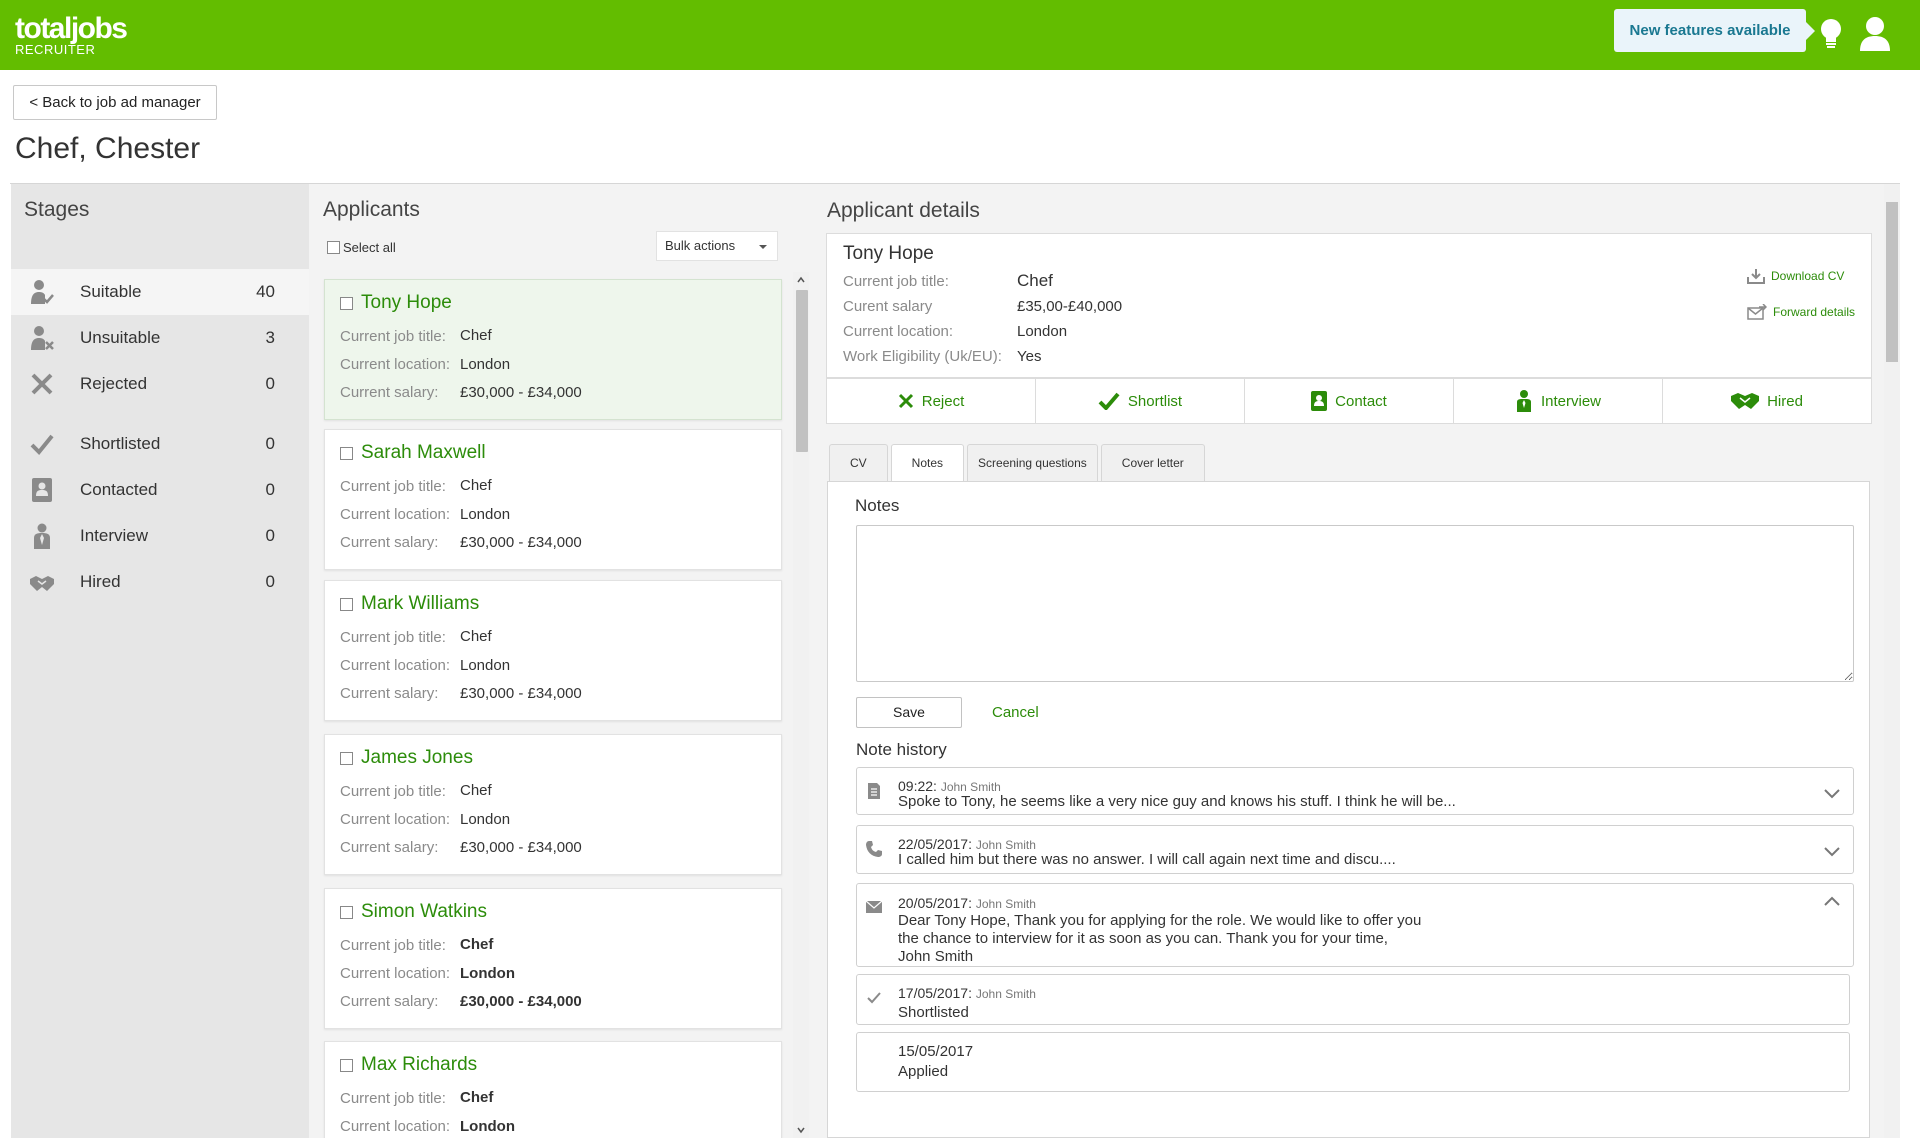  I want to click on applicant-name: James Jones, so click(417, 758).